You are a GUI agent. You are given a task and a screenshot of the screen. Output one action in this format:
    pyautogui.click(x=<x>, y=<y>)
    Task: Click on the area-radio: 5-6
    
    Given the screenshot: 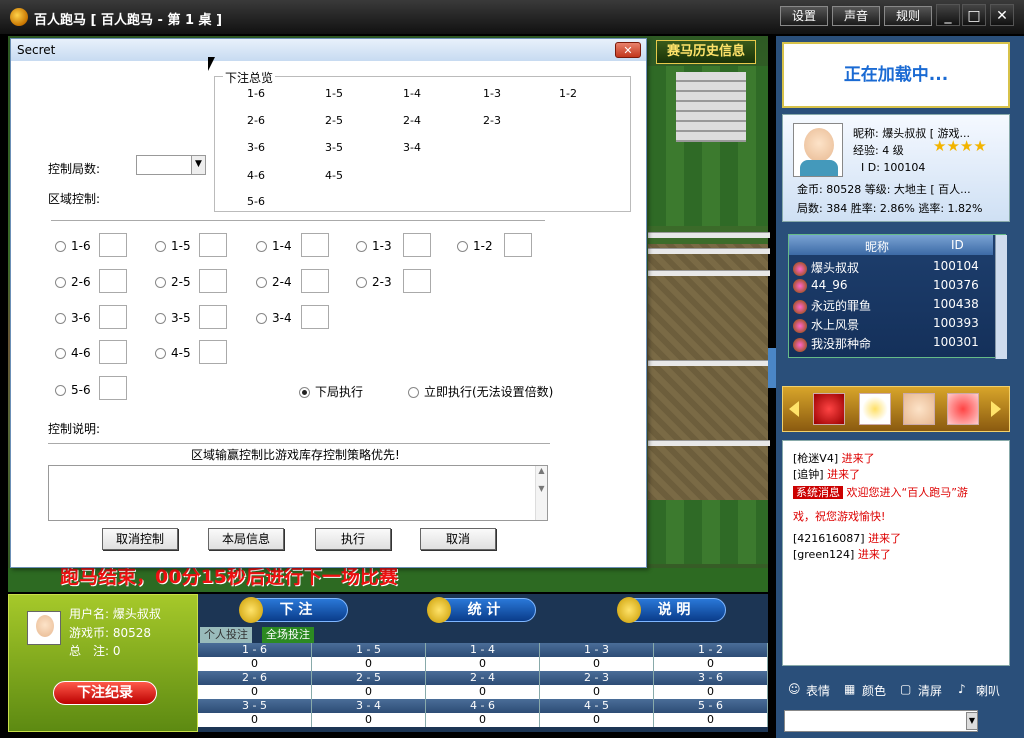 What is the action you would take?
    pyautogui.click(x=73, y=390)
    